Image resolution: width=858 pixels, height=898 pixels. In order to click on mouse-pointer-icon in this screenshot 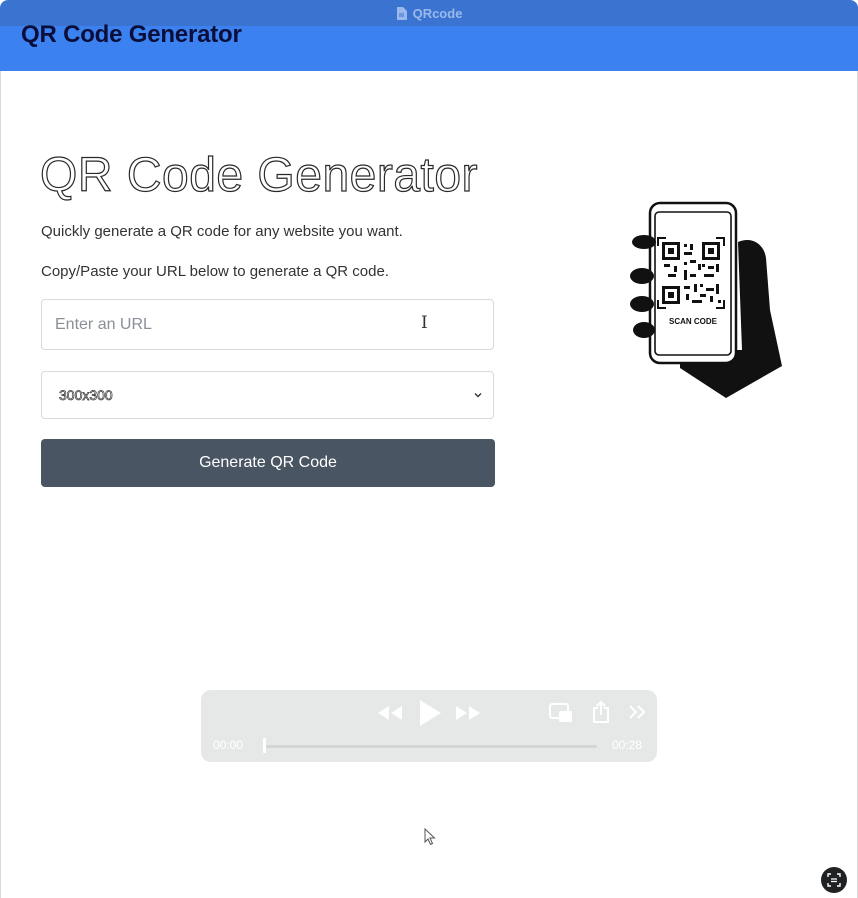, I will do `click(430, 837)`.